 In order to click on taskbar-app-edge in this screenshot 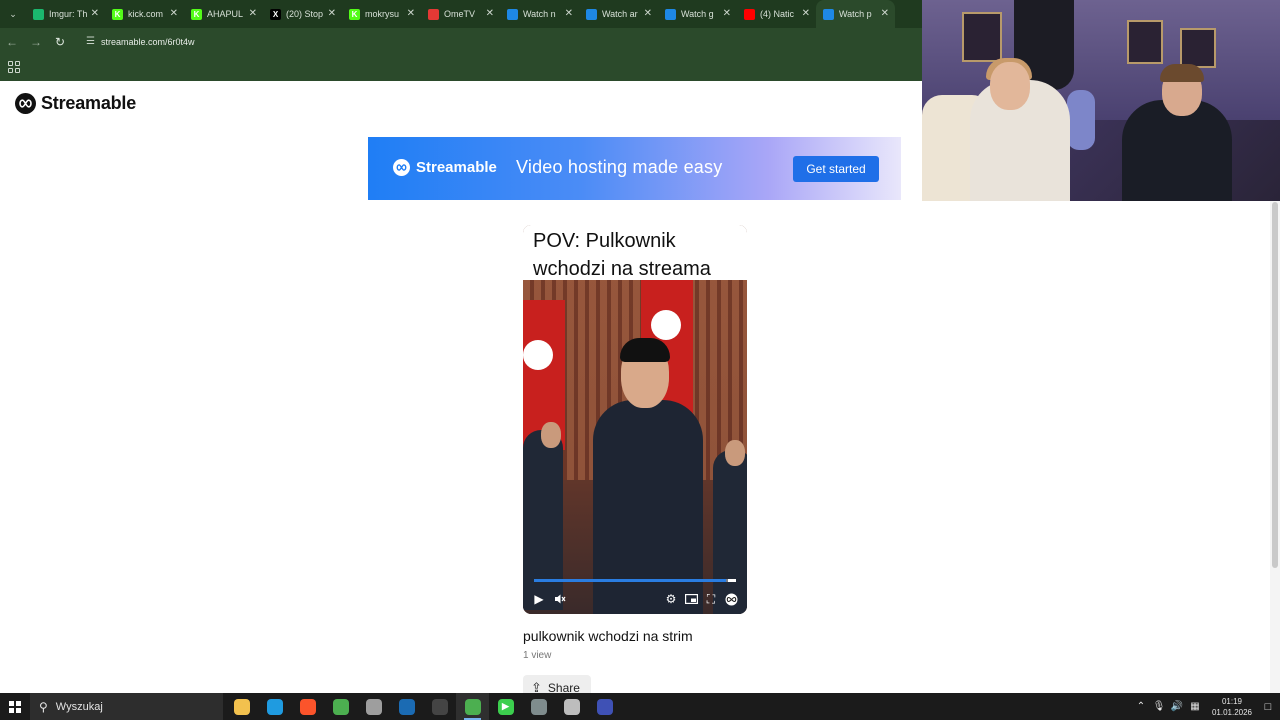, I will do `click(274, 706)`.